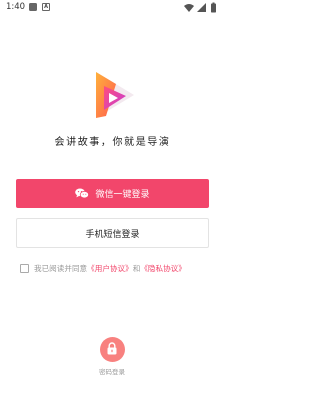  What do you see at coordinates (16, 7) in the screenshot?
I see `status-time: 1:40` at bounding box center [16, 7].